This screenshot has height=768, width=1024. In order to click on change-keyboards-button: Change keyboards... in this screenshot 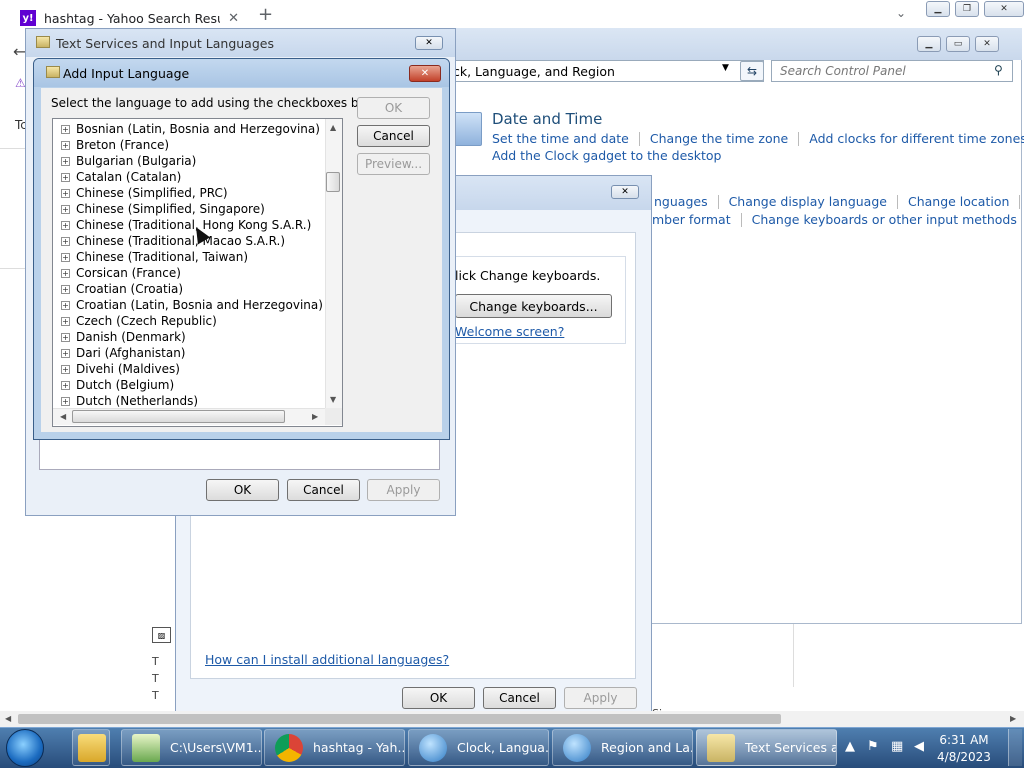, I will do `click(533, 306)`.